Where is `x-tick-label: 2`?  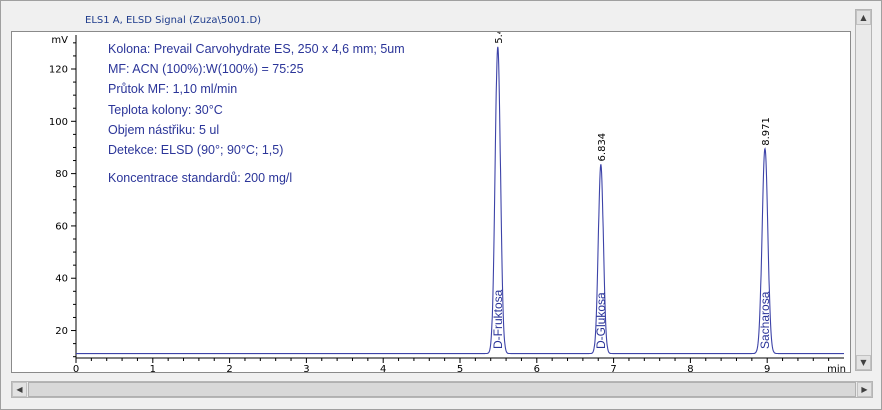 x-tick-label: 2 is located at coordinates (229, 368).